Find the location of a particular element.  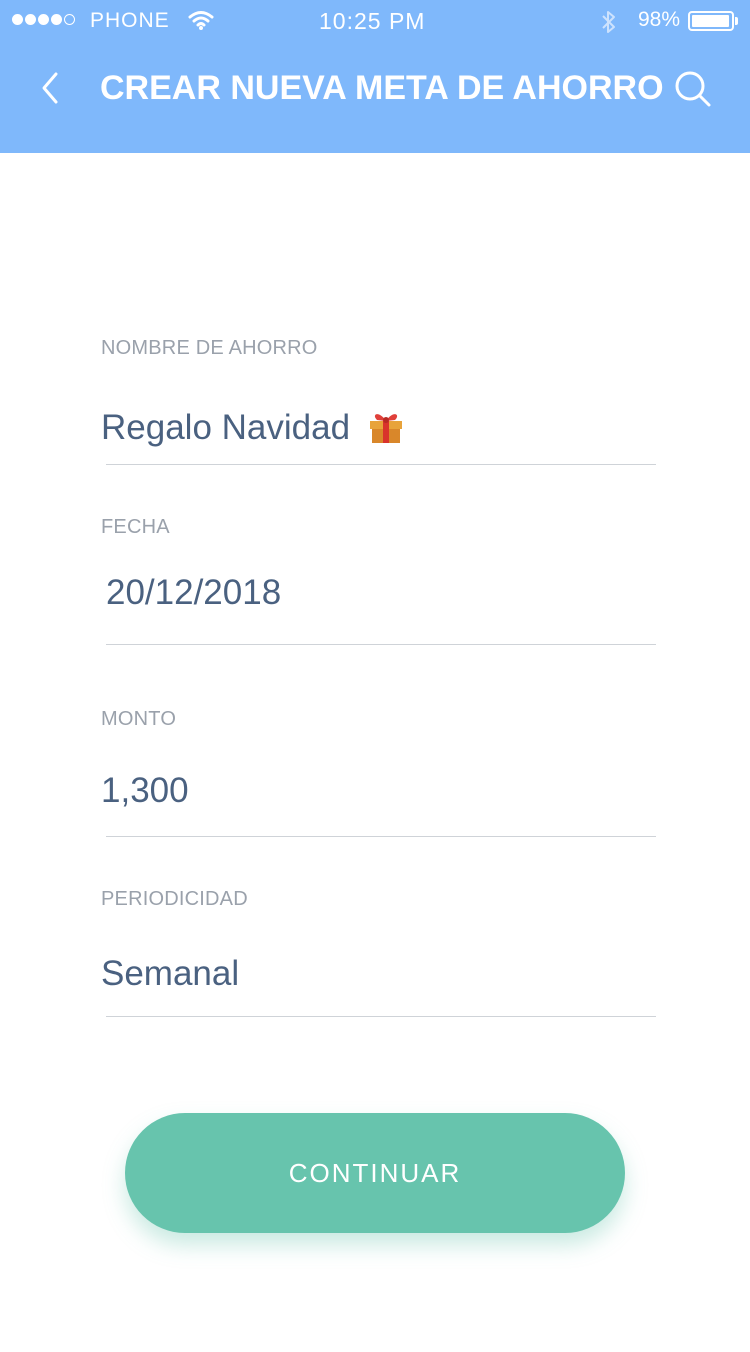

period-underline is located at coordinates (381, 1016).